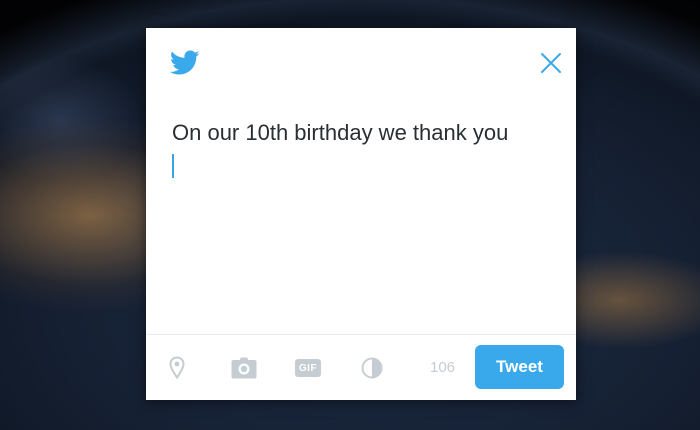  I want to click on tweet-text: On our 10th birthday we thank you, so click(340, 132).